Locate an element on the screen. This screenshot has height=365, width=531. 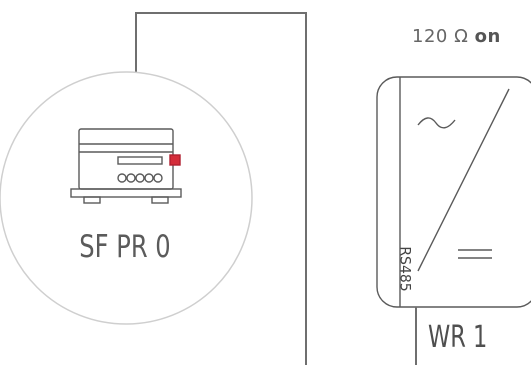
controller-status-led is located at coordinates (175, 160).